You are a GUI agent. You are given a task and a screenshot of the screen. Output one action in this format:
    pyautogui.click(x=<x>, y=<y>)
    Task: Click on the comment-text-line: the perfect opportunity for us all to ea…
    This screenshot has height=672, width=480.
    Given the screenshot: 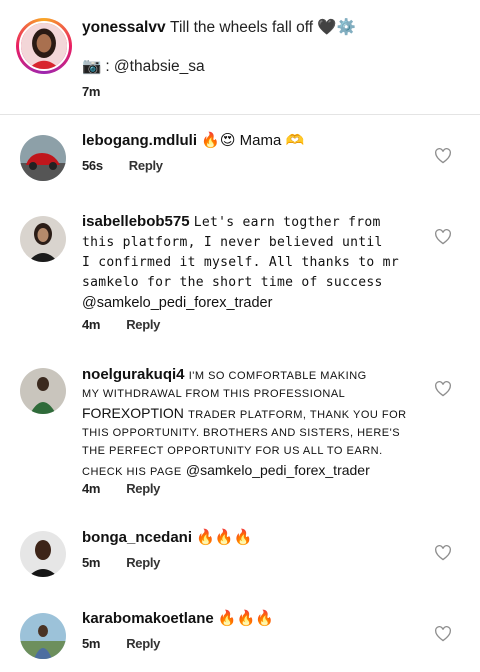 What is the action you would take?
    pyautogui.click(x=232, y=451)
    